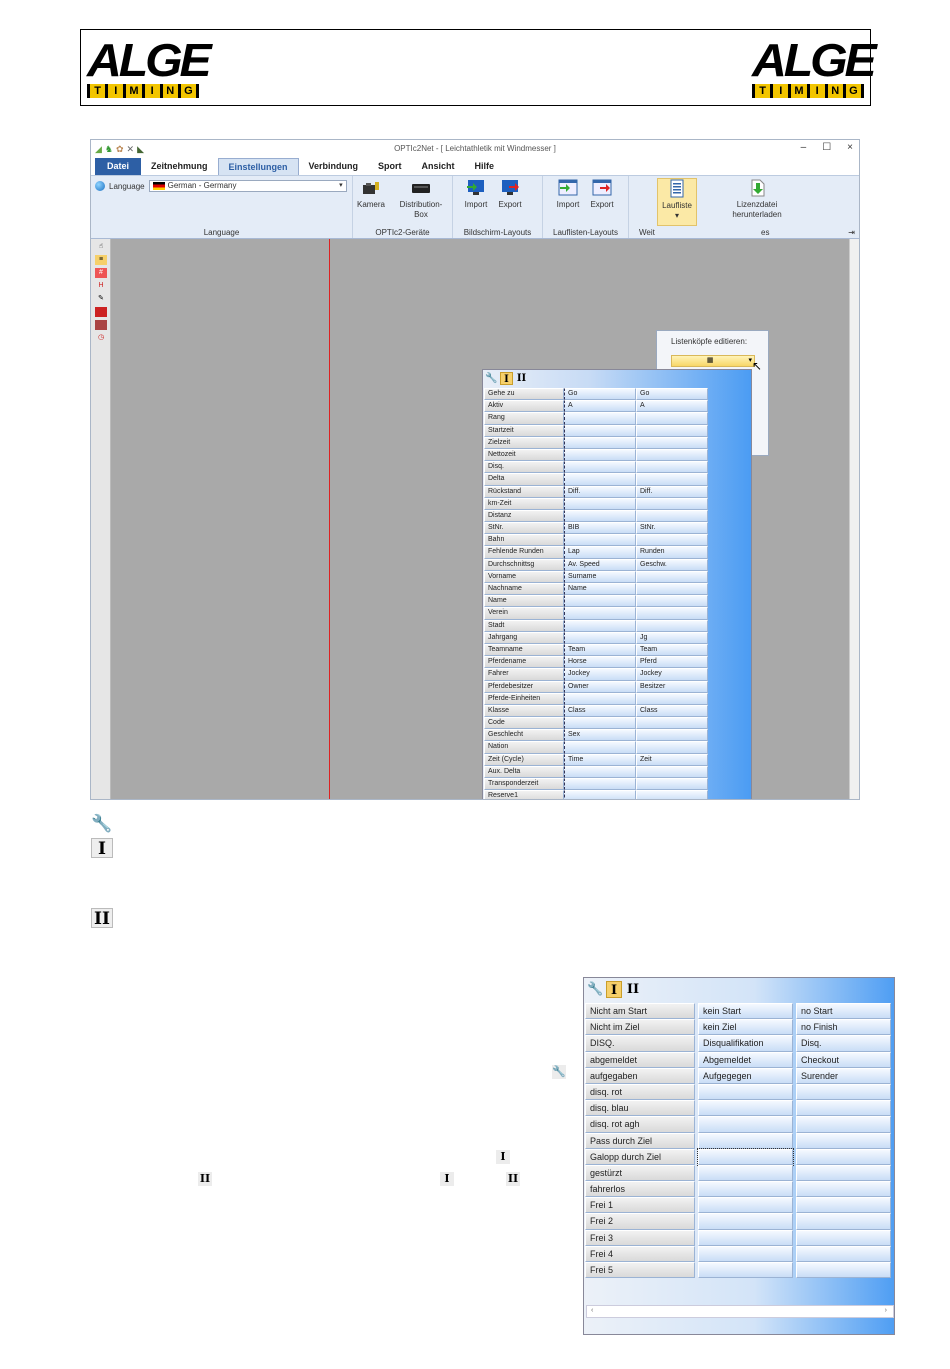  Describe the element at coordinates (745, 1011) in the screenshot. I see `header-text-cell: kein Start` at that location.